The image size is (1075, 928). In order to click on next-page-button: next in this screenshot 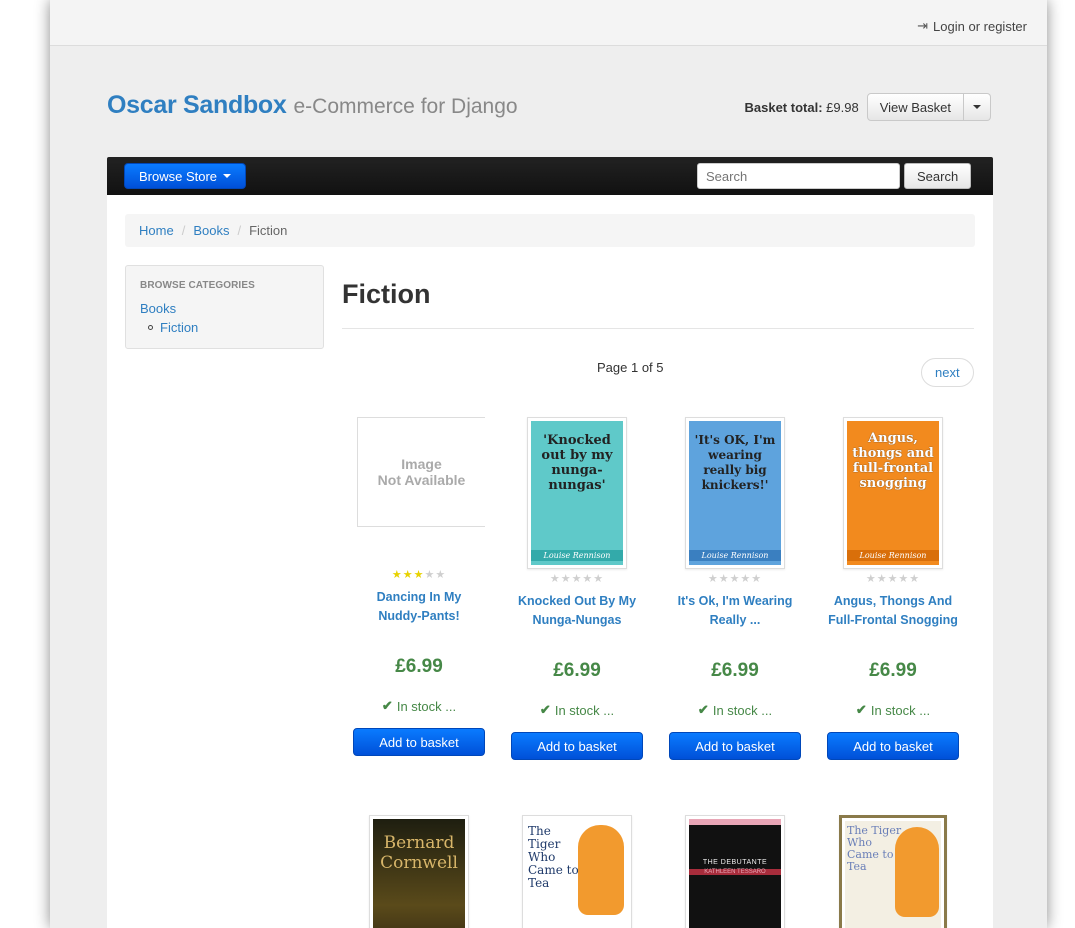, I will do `click(947, 372)`.